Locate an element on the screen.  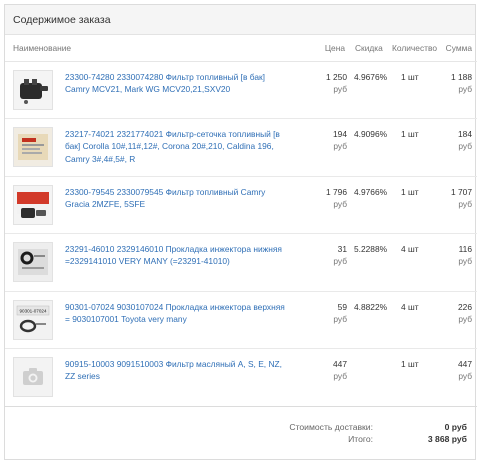
delivery-cost-value: 0 руб is located at coordinates (455, 427).